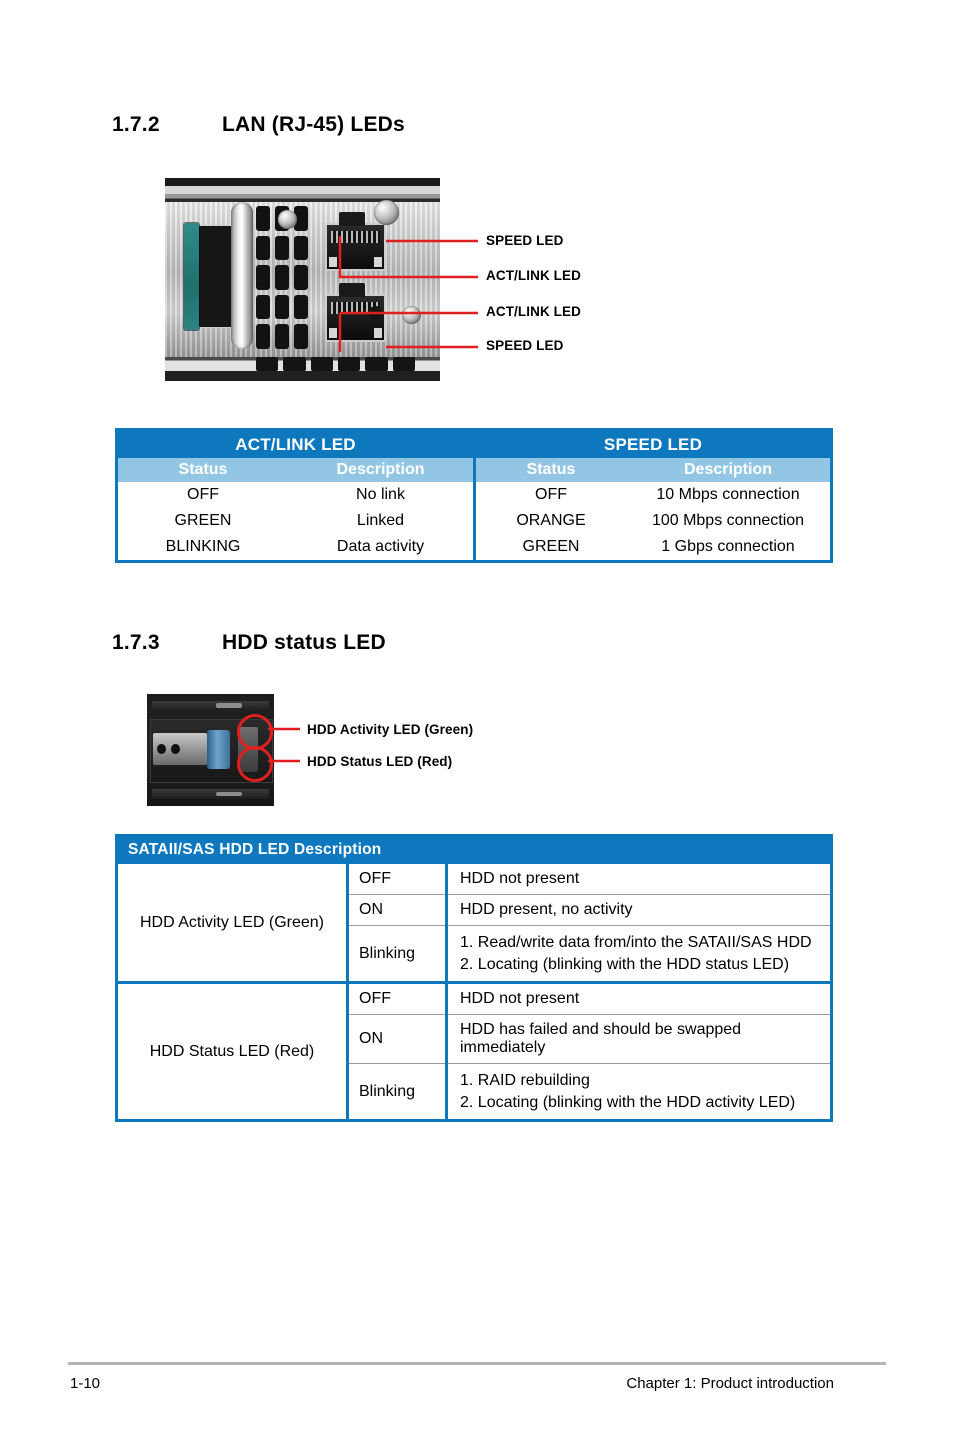  Describe the element at coordinates (411, 315) in the screenshot. I see `thumbscrew-c` at that location.